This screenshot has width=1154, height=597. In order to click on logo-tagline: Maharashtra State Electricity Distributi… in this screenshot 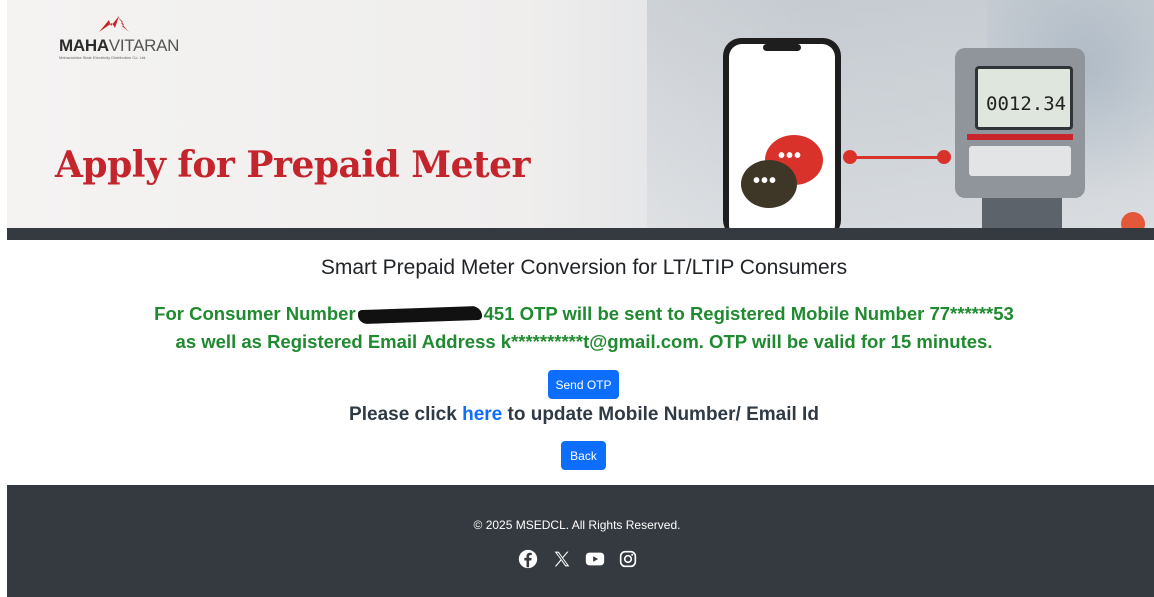, I will do `click(103, 57)`.